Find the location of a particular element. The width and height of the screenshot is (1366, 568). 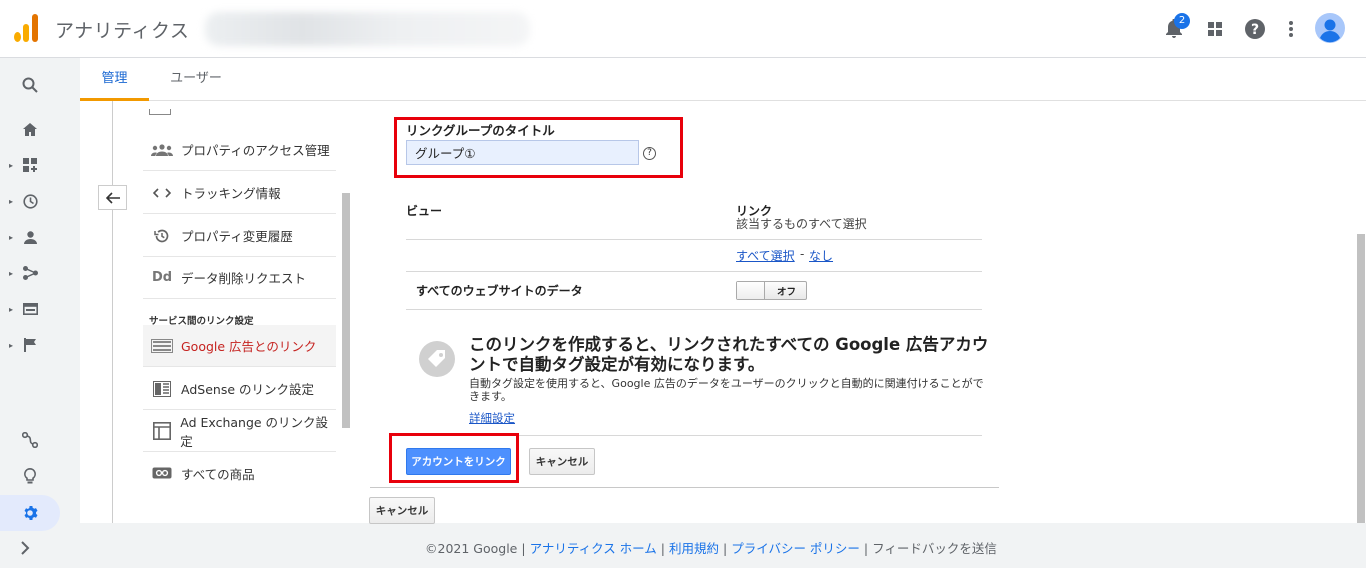

menu-item-property-access: プロパティのアクセス管理 is located at coordinates (239, 150).